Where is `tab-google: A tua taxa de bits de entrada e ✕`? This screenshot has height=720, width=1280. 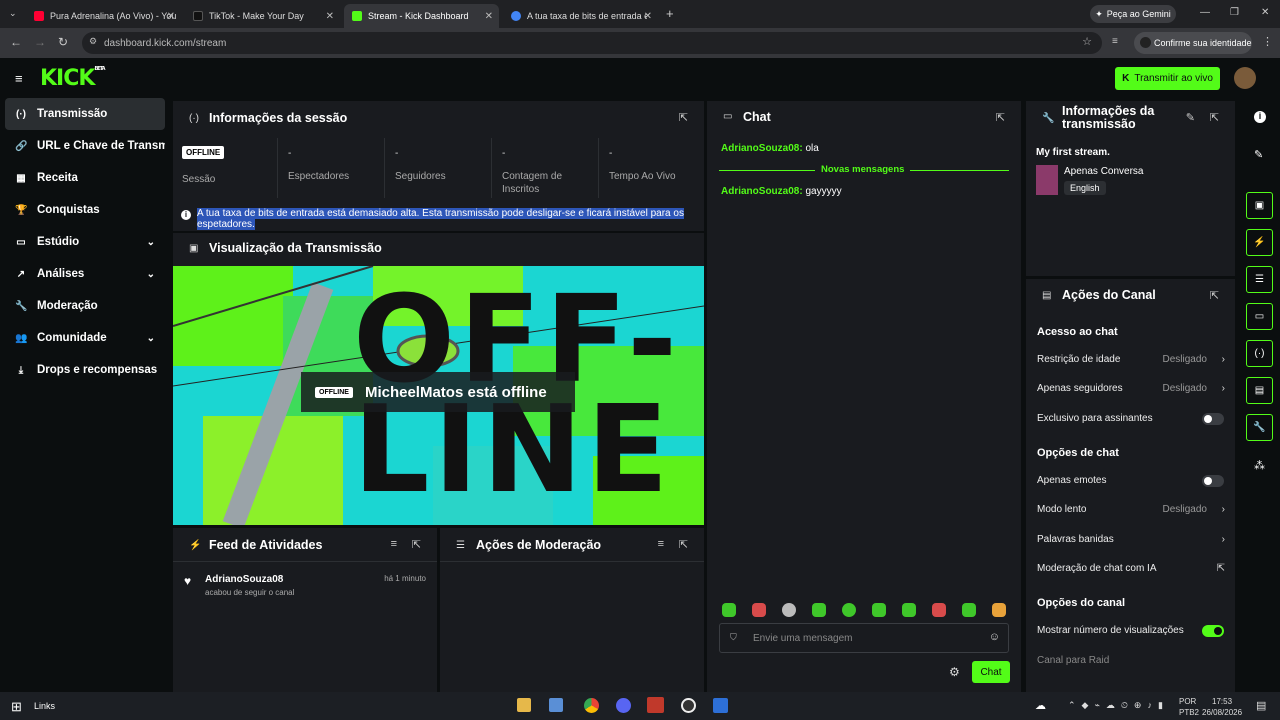
tab-google: A tua taxa de bits de entrada e ✕ is located at coordinates (580, 16).